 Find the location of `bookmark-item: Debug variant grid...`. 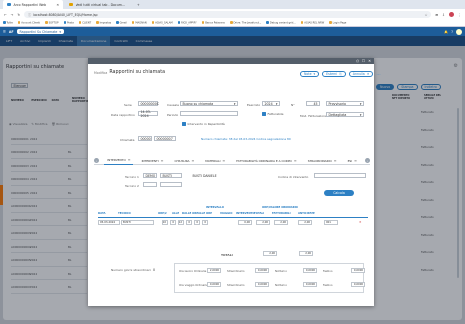

bookmark-item: Debug variant grid... is located at coordinates (281, 23).